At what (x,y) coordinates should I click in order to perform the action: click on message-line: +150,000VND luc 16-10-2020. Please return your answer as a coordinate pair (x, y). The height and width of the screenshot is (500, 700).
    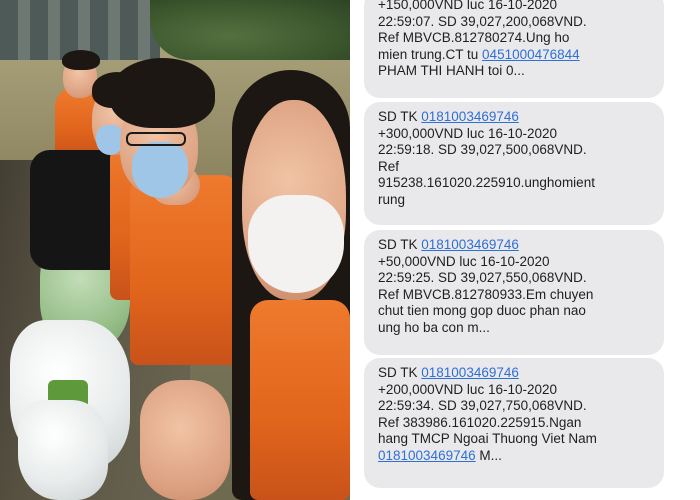
    Looking at the image, I should click on (468, 6).